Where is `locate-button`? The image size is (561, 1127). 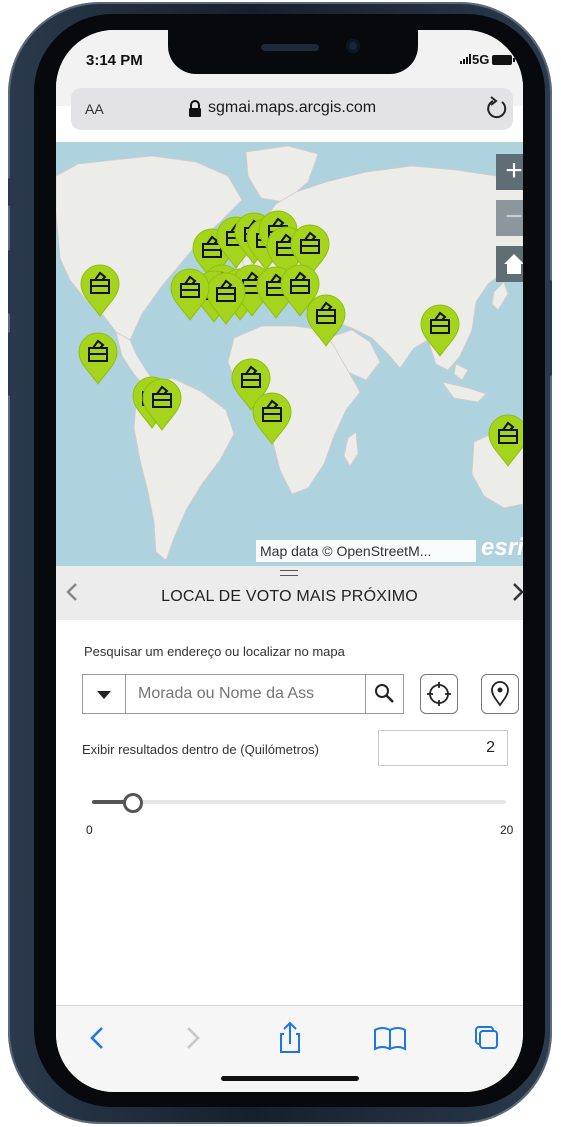 locate-button is located at coordinates (439, 694).